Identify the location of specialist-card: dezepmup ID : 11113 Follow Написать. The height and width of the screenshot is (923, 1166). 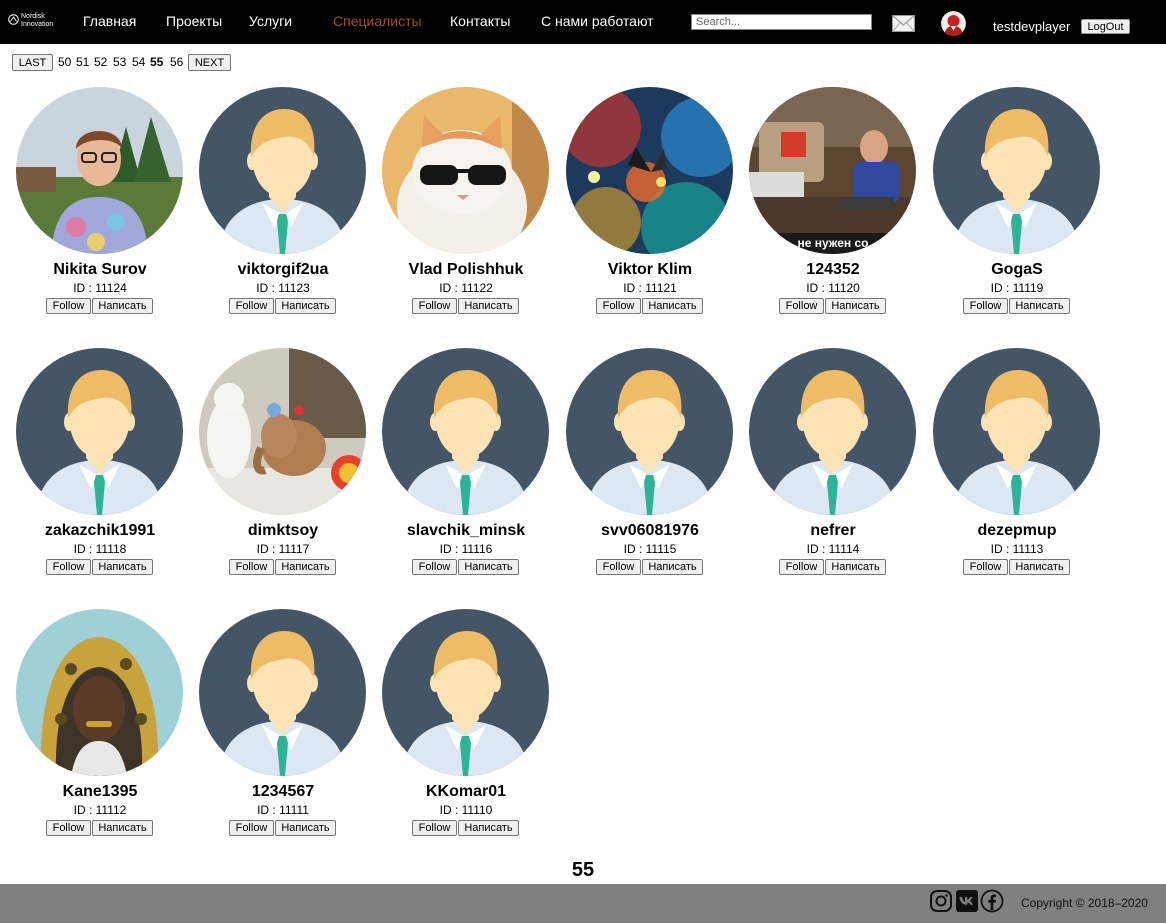
(1017, 468).